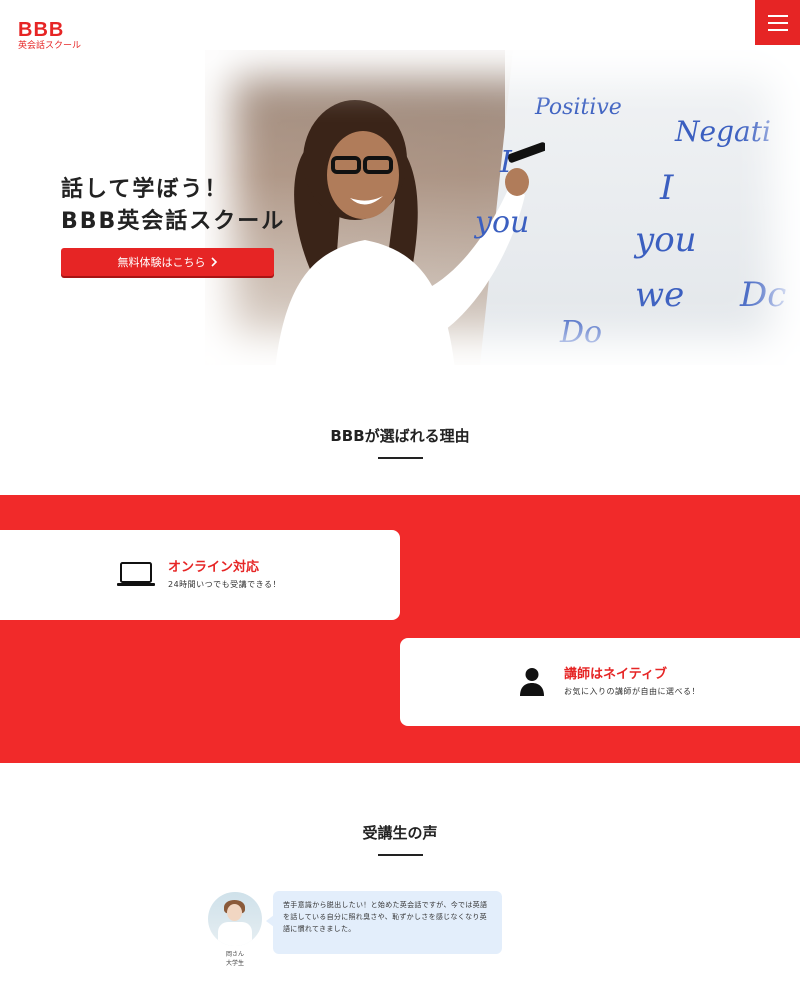  I want to click on laptop-icon, so click(136, 575).